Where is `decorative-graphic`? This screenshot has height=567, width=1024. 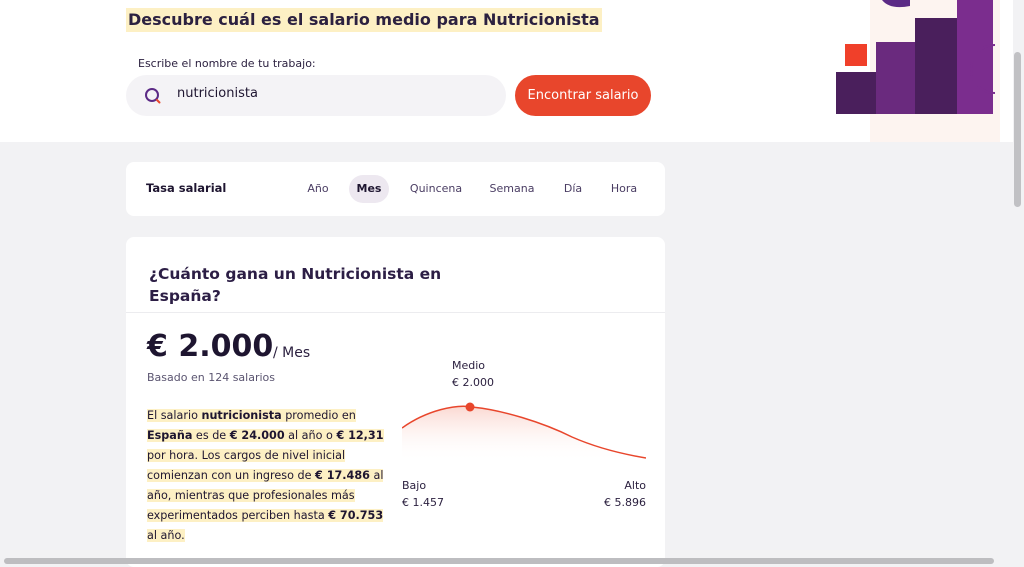
decorative-graphic is located at coordinates (918, 71).